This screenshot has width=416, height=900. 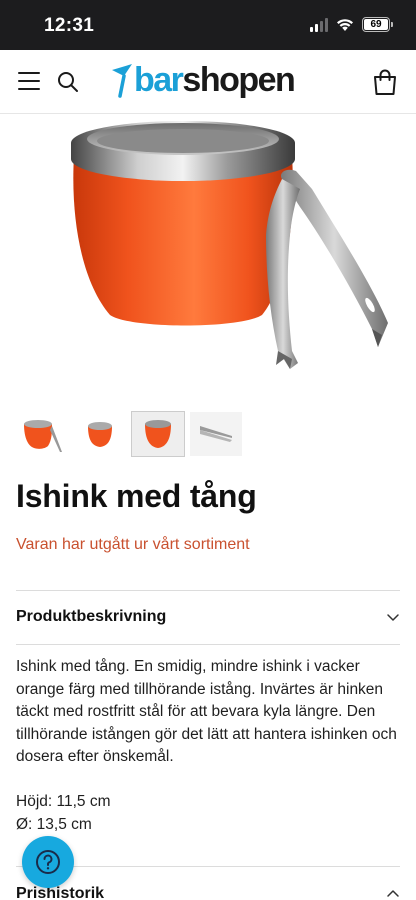 What do you see at coordinates (136, 496) in the screenshot?
I see `product-title: Ishink med tång` at bounding box center [136, 496].